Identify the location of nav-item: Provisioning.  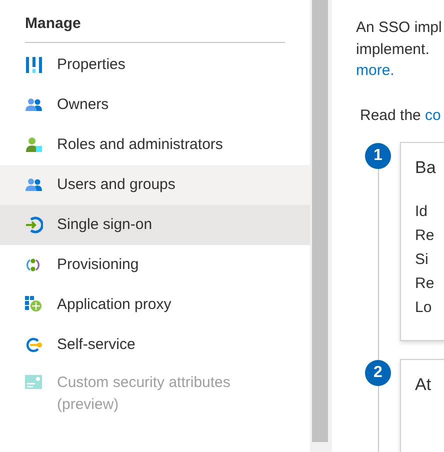
(155, 265).